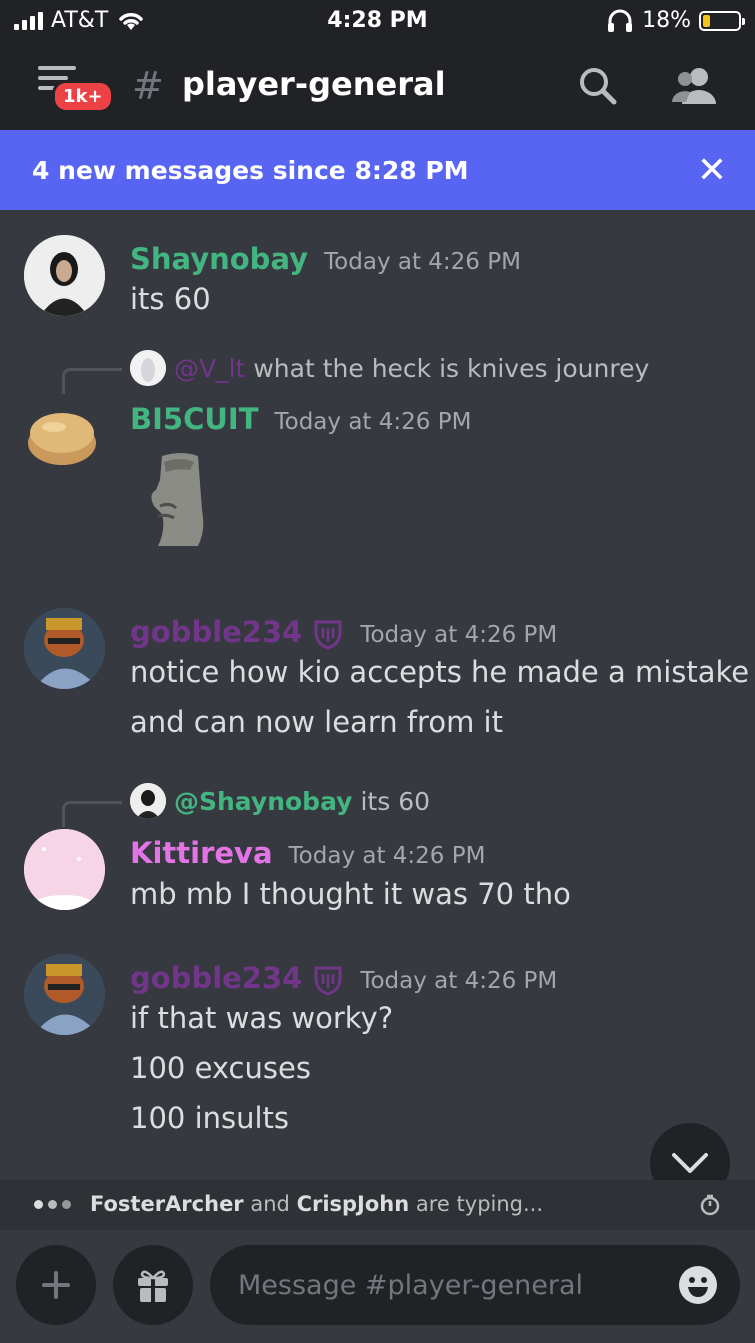  Describe the element at coordinates (395, 801) in the screenshot. I see `reply-text: its 60` at that location.